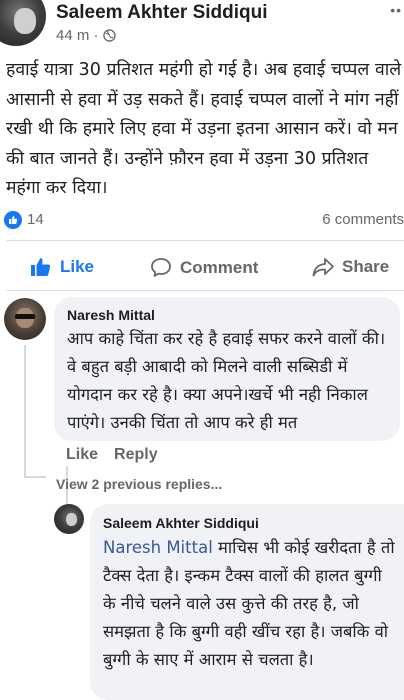  Describe the element at coordinates (323, 267) in the screenshot. I see `share-icon` at that location.